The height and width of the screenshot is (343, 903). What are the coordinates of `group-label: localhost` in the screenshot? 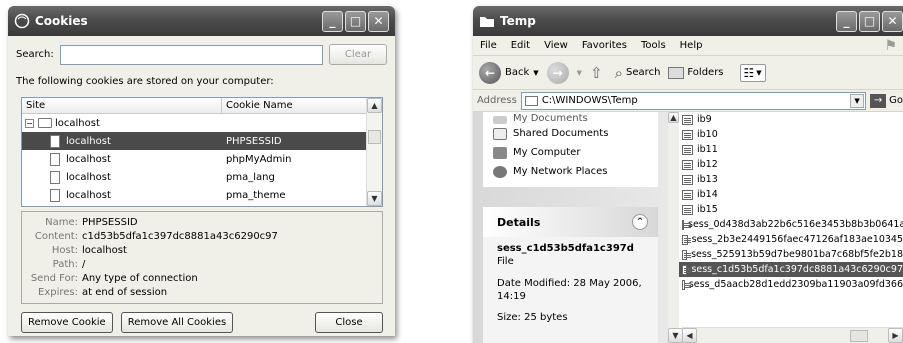 It's located at (77, 123).